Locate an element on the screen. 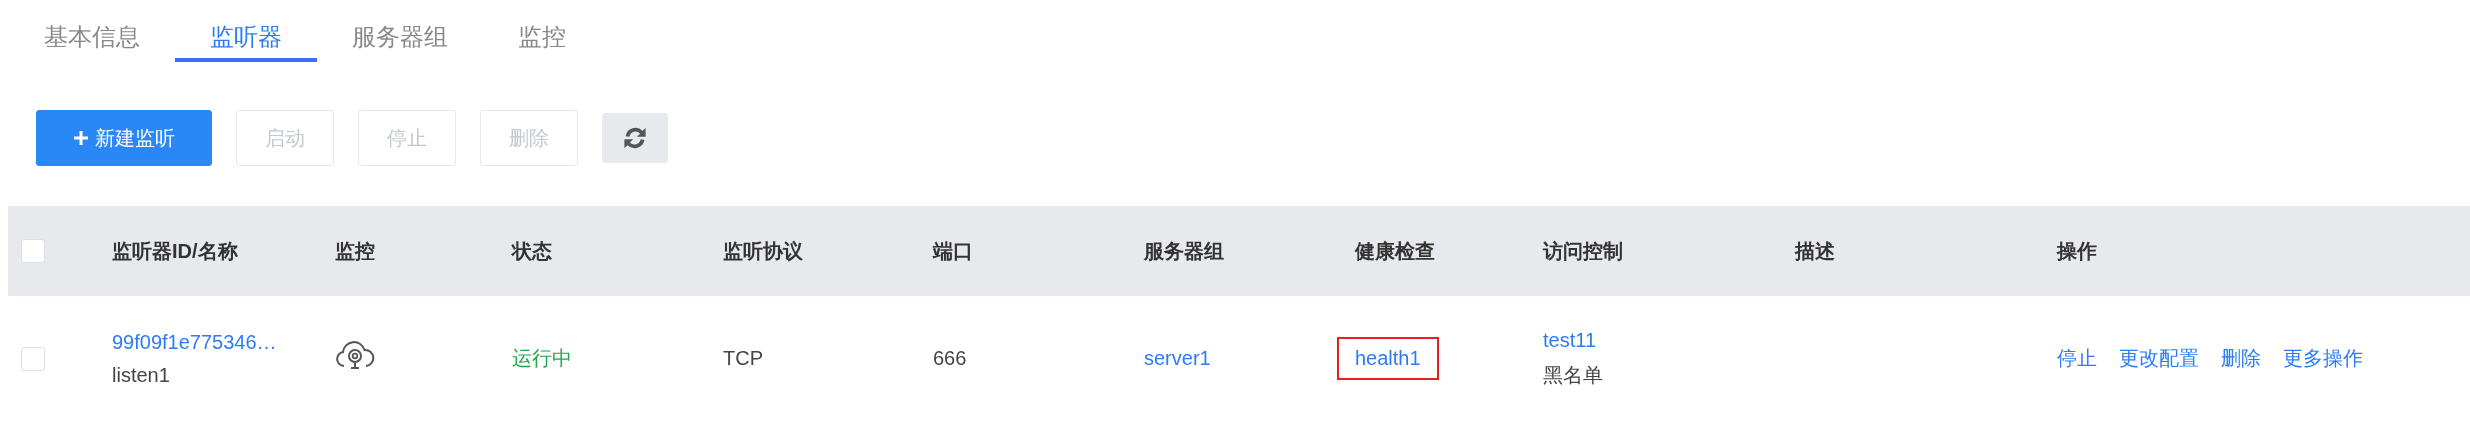 Image resolution: width=2470 pixels, height=421 pixels. refresh-button is located at coordinates (635, 138).